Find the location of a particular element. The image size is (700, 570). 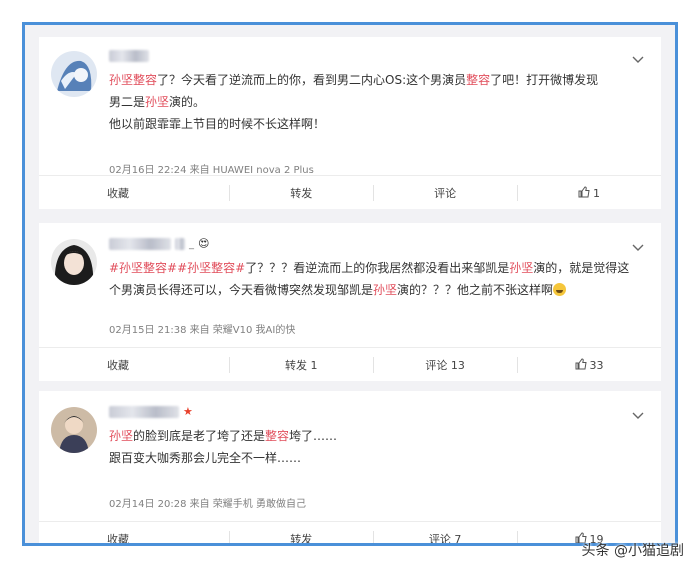

post-actions: 收藏 转发 评论 7 19 is located at coordinates (350, 532).